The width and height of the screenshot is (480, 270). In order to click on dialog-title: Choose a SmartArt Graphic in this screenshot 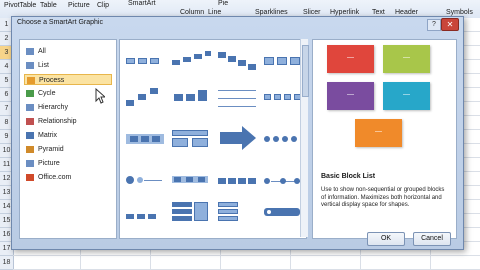, I will do `click(60, 22)`.